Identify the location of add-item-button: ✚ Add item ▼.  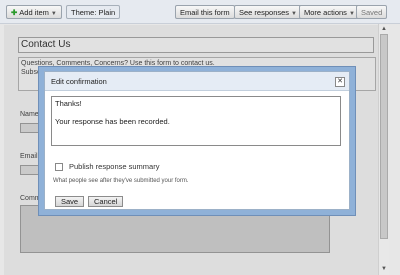
(34, 12).